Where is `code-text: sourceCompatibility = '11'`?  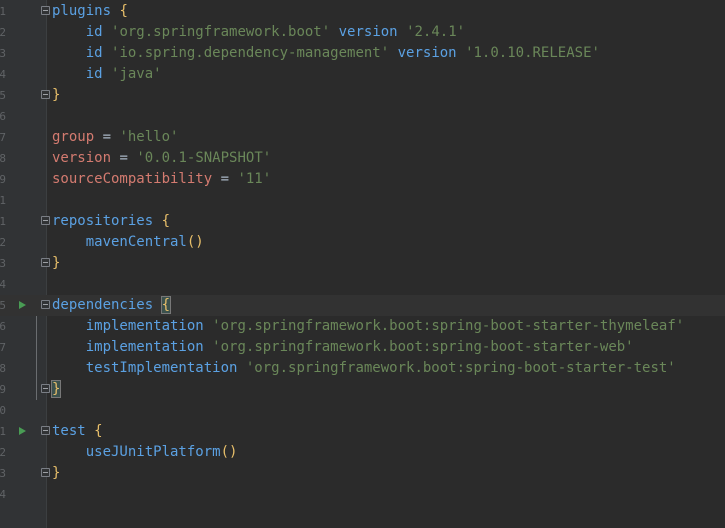 code-text: sourceCompatibility = '11' is located at coordinates (161, 179).